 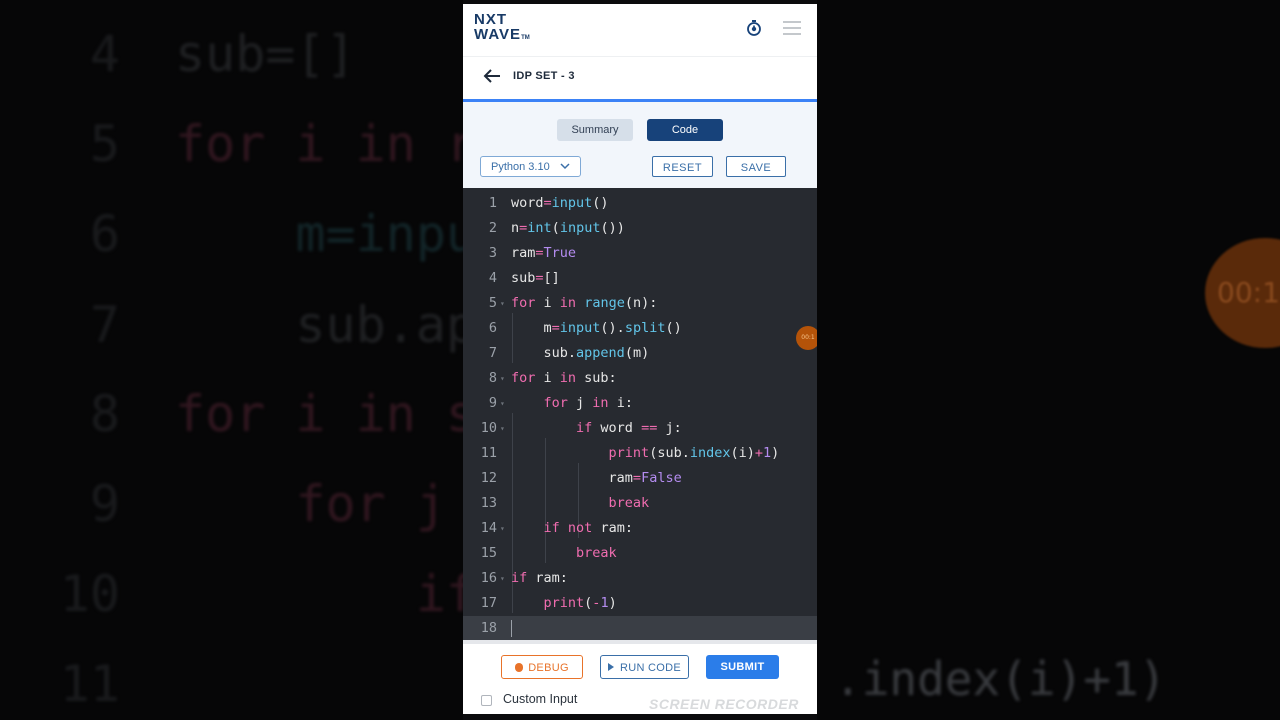 What do you see at coordinates (492, 328) in the screenshot?
I see `line-number: 6` at bounding box center [492, 328].